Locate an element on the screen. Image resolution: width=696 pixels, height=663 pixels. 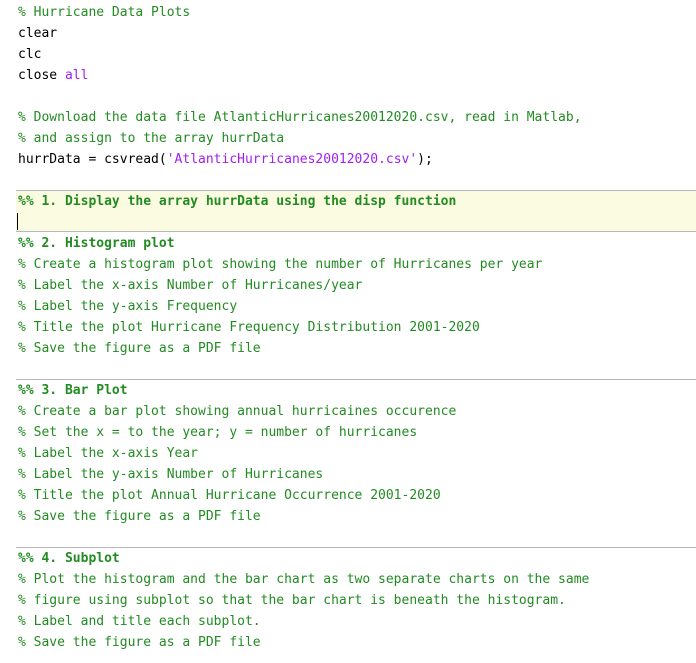
call-close: ); is located at coordinates (425, 159).